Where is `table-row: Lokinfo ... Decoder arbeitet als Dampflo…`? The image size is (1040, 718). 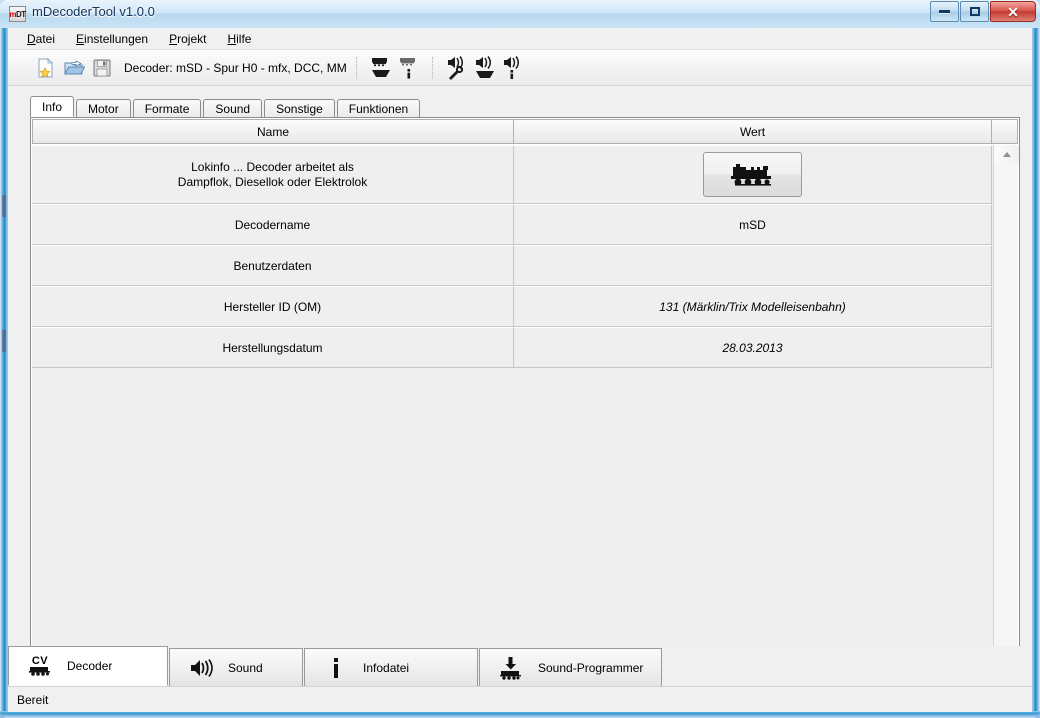 table-row: Lokinfo ... Decoder arbeitet als Dampflo… is located at coordinates (512, 174).